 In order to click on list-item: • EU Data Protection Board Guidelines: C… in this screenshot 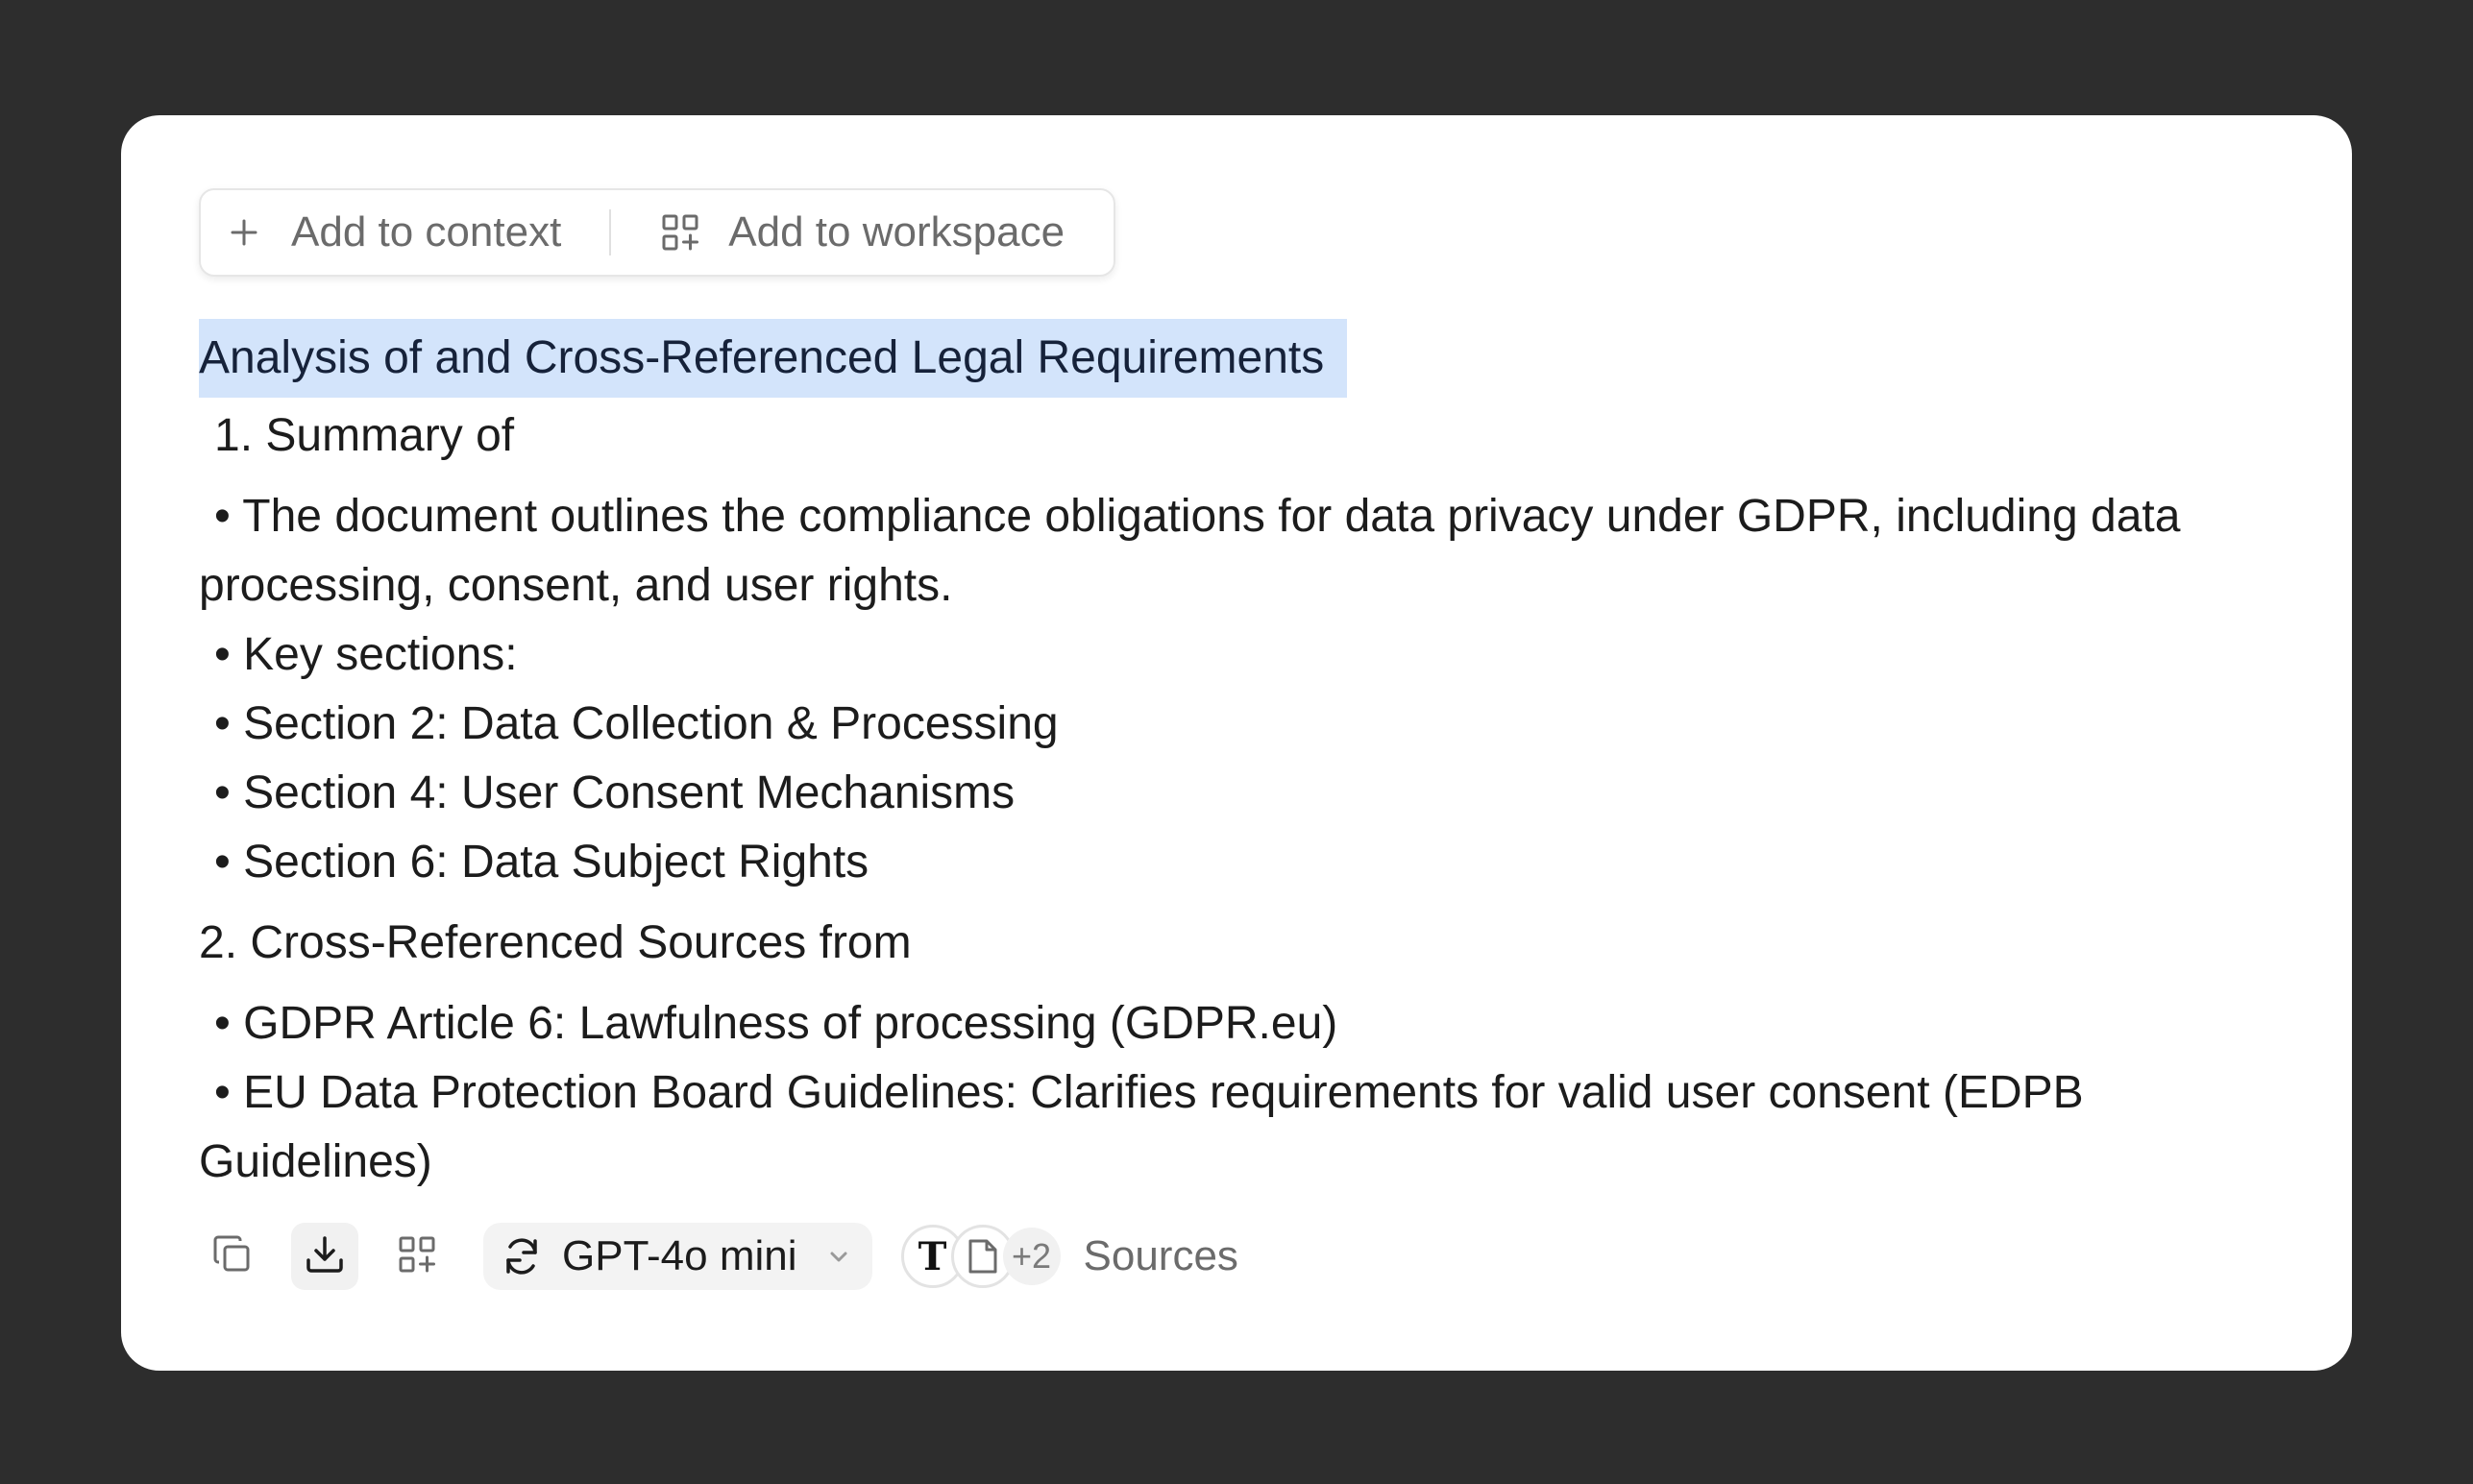, I will do `click(1141, 1127)`.